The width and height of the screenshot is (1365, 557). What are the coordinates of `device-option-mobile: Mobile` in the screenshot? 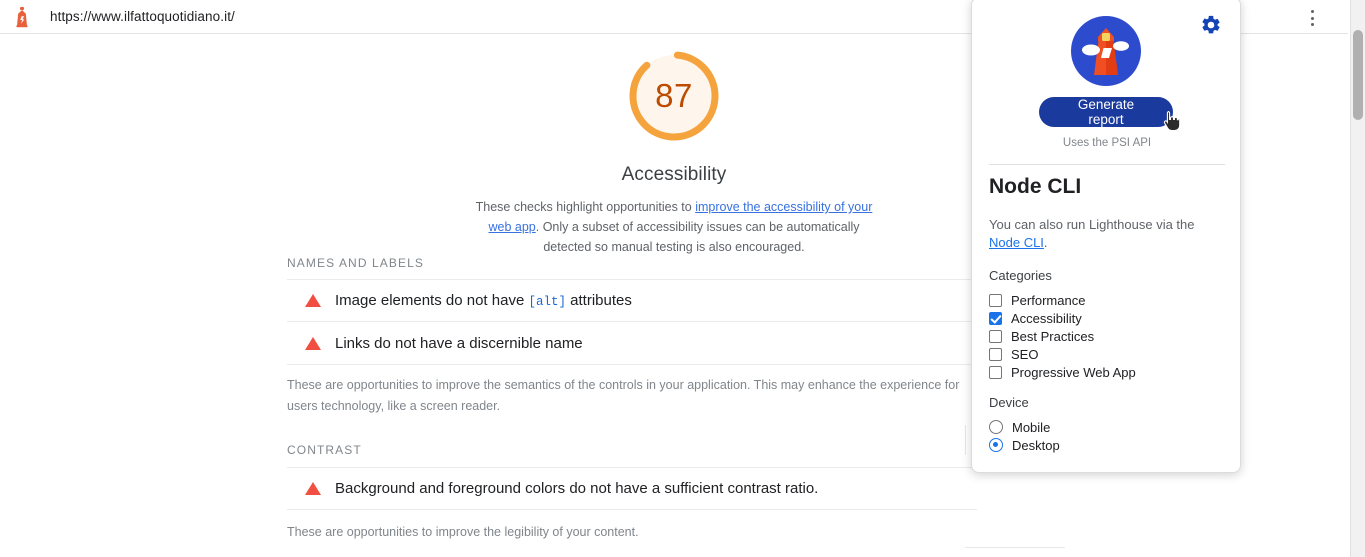 It's located at (1019, 427).